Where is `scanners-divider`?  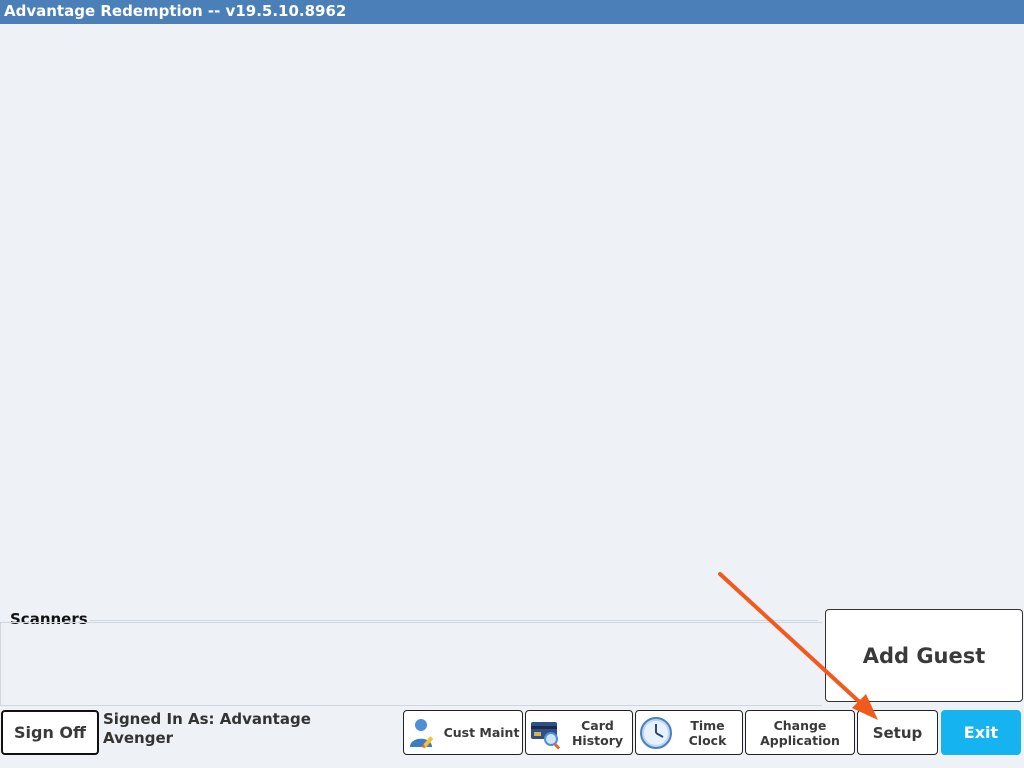
scanners-divider is located at coordinates (454, 620).